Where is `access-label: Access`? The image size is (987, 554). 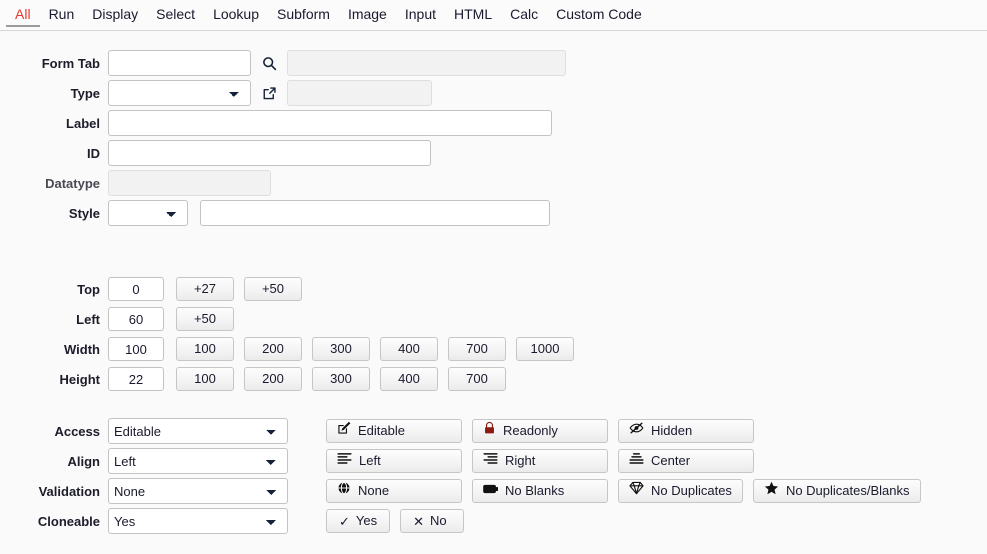 access-label: Access is located at coordinates (77, 431).